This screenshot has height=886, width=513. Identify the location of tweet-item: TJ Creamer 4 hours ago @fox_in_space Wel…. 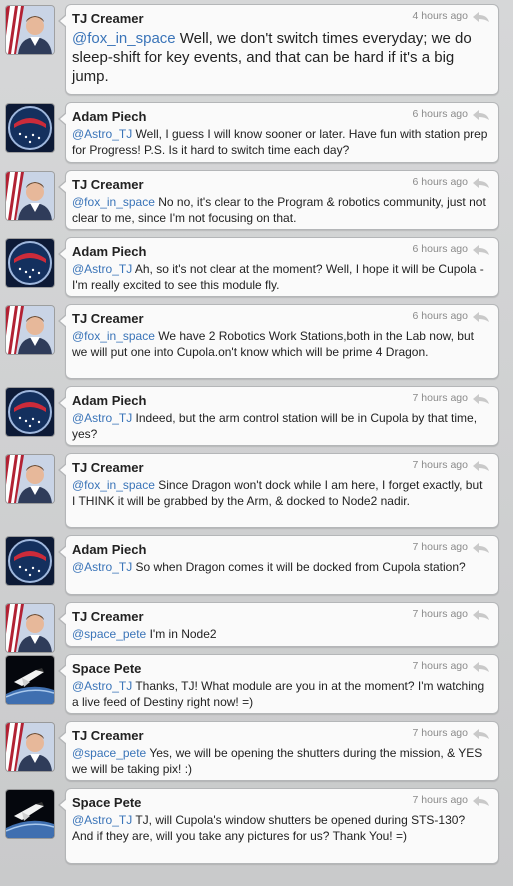
(256, 49).